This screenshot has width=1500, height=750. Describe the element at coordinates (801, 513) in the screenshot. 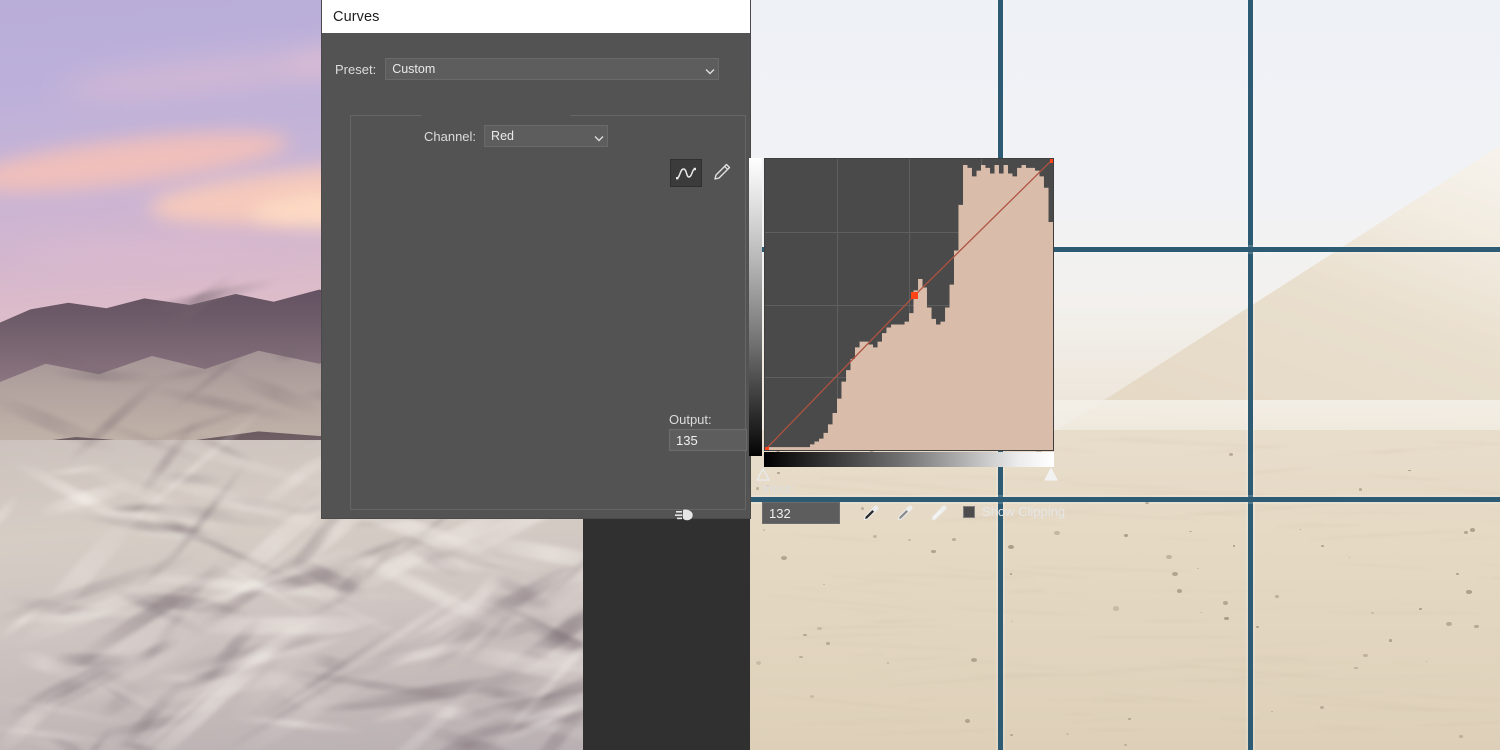

I see `input-field: 132` at that location.